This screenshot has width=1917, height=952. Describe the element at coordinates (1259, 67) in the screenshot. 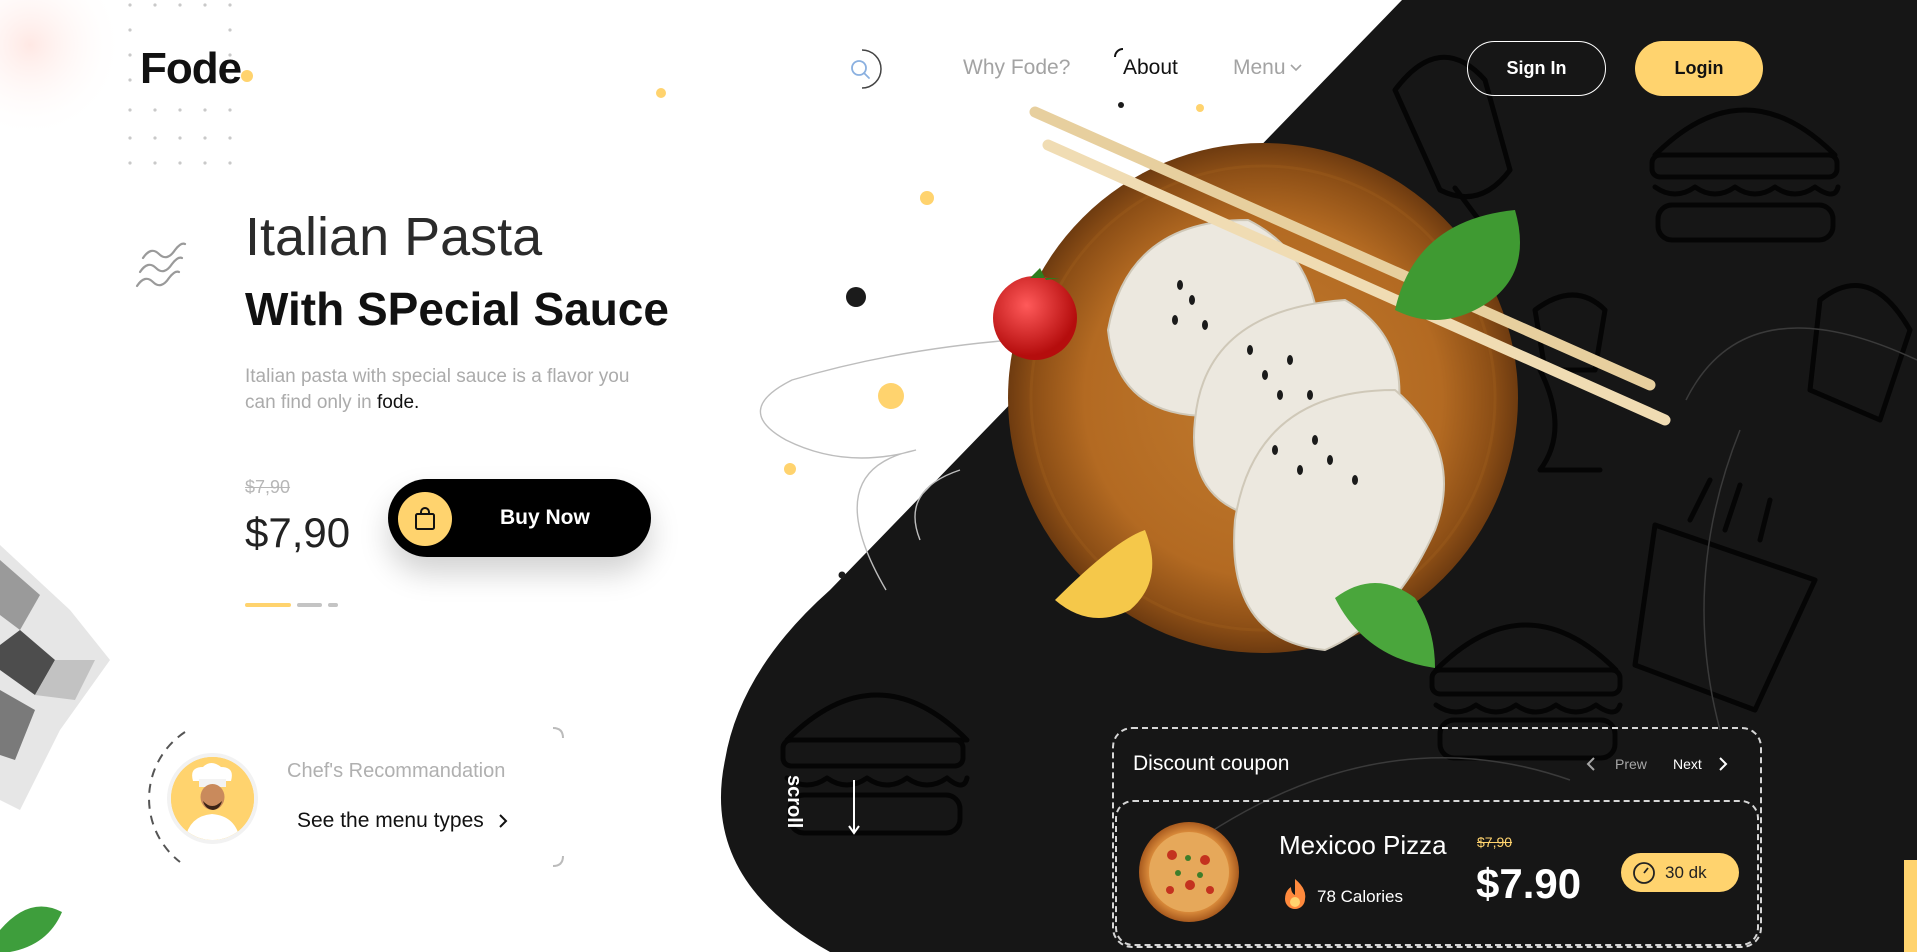

I see `nav-menu-label: Menu` at that location.